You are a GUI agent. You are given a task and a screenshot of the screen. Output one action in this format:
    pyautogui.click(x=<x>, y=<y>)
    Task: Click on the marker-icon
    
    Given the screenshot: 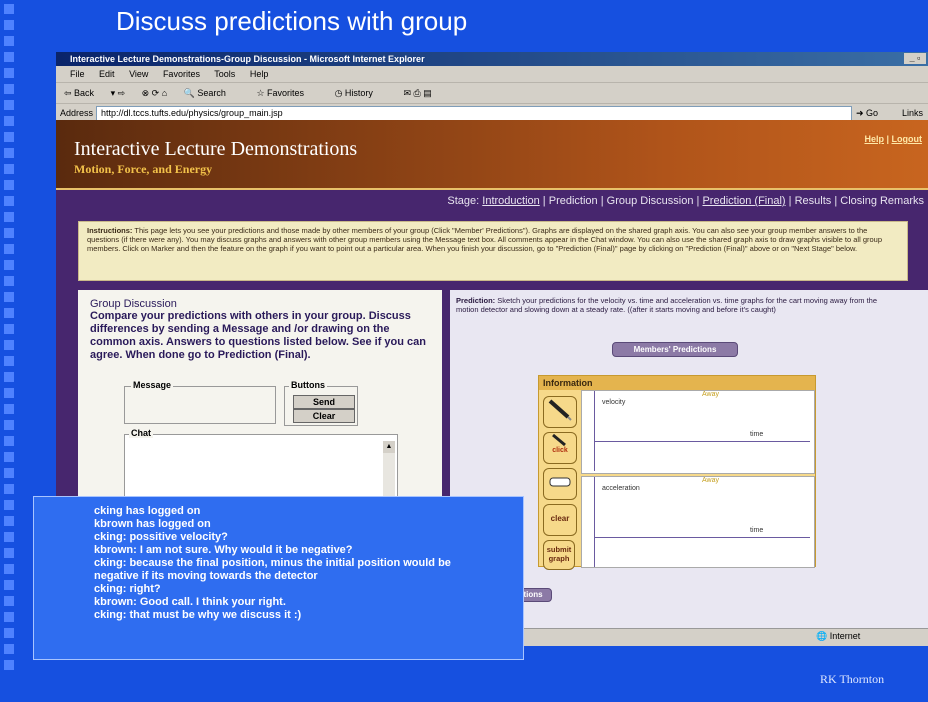 What is the action you would take?
    pyautogui.click(x=559, y=440)
    